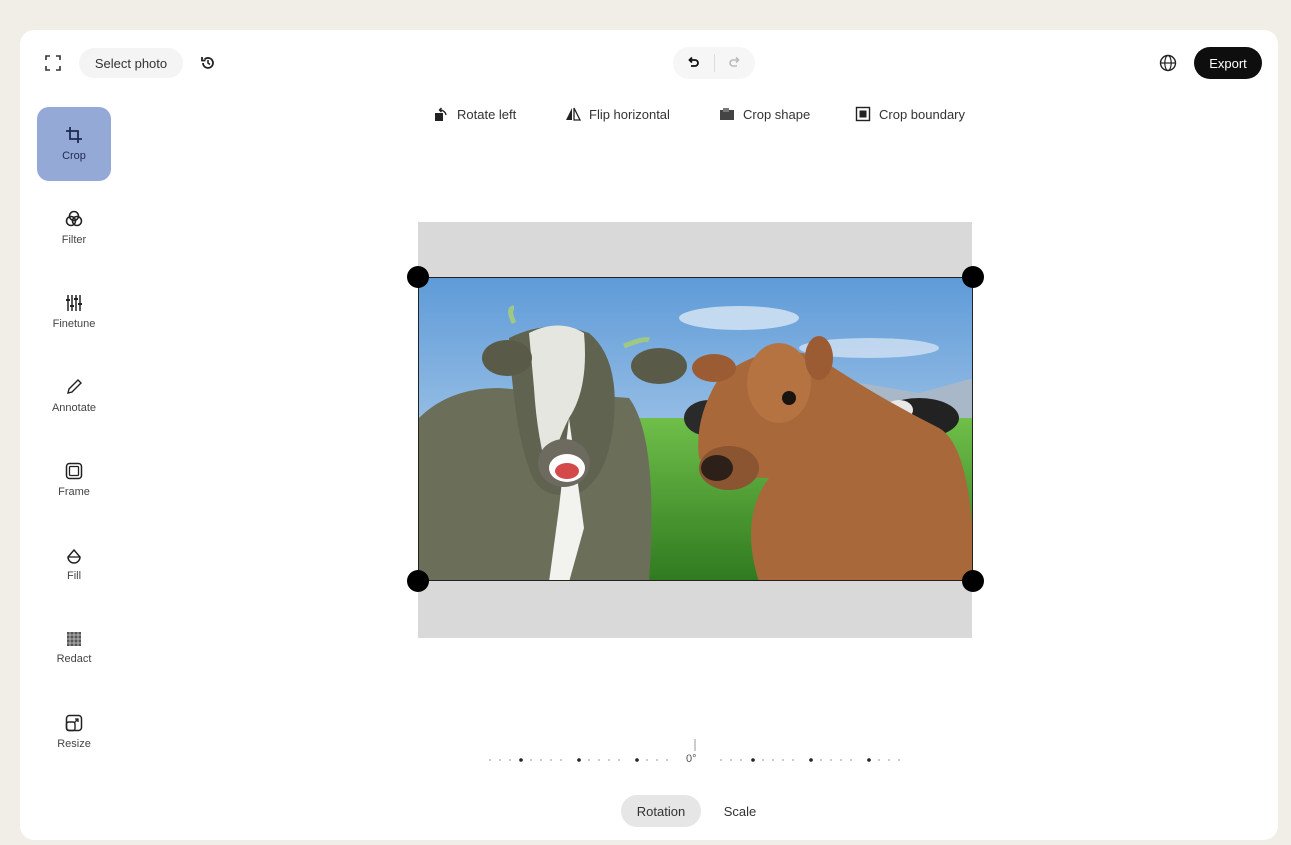  I want to click on crop-handle-top-left, so click(418, 277).